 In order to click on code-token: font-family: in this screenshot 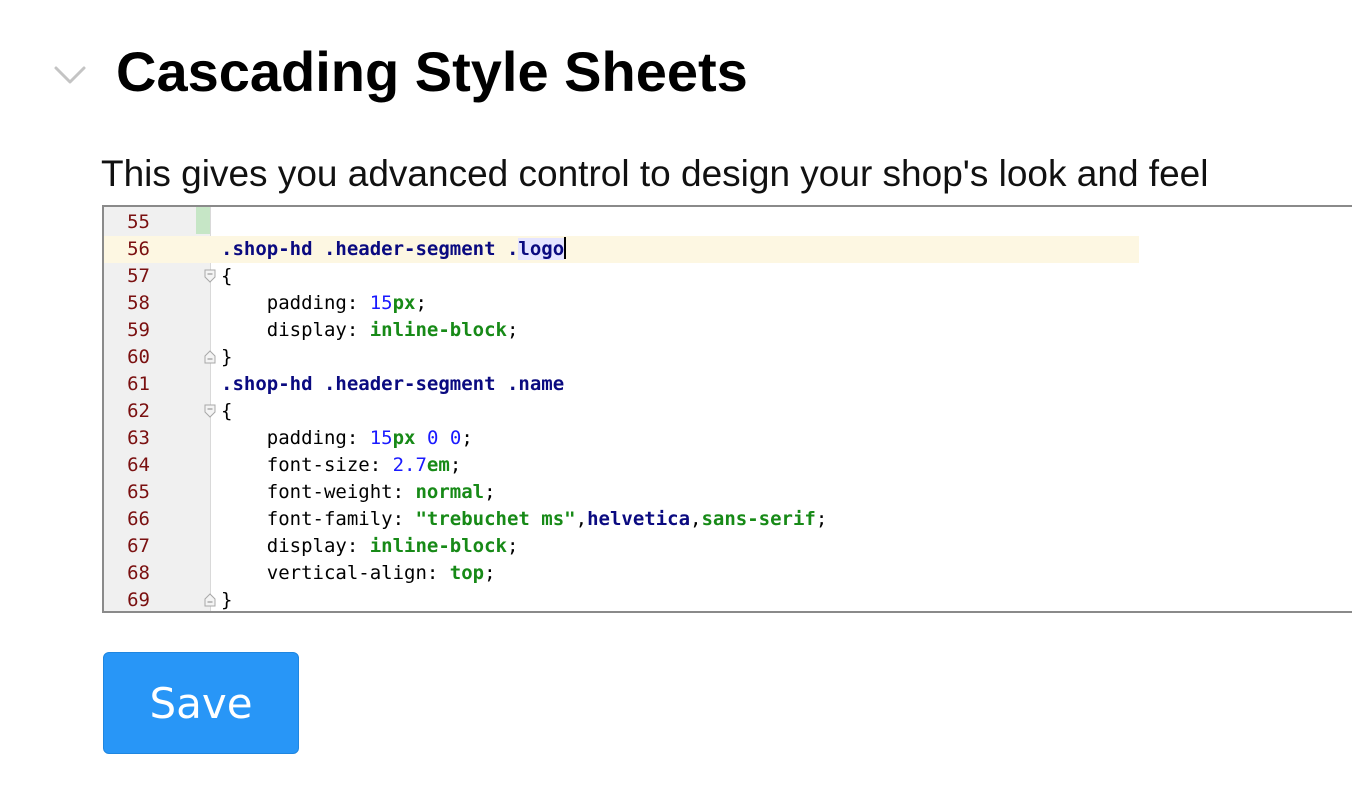, I will do `click(318, 519)`.